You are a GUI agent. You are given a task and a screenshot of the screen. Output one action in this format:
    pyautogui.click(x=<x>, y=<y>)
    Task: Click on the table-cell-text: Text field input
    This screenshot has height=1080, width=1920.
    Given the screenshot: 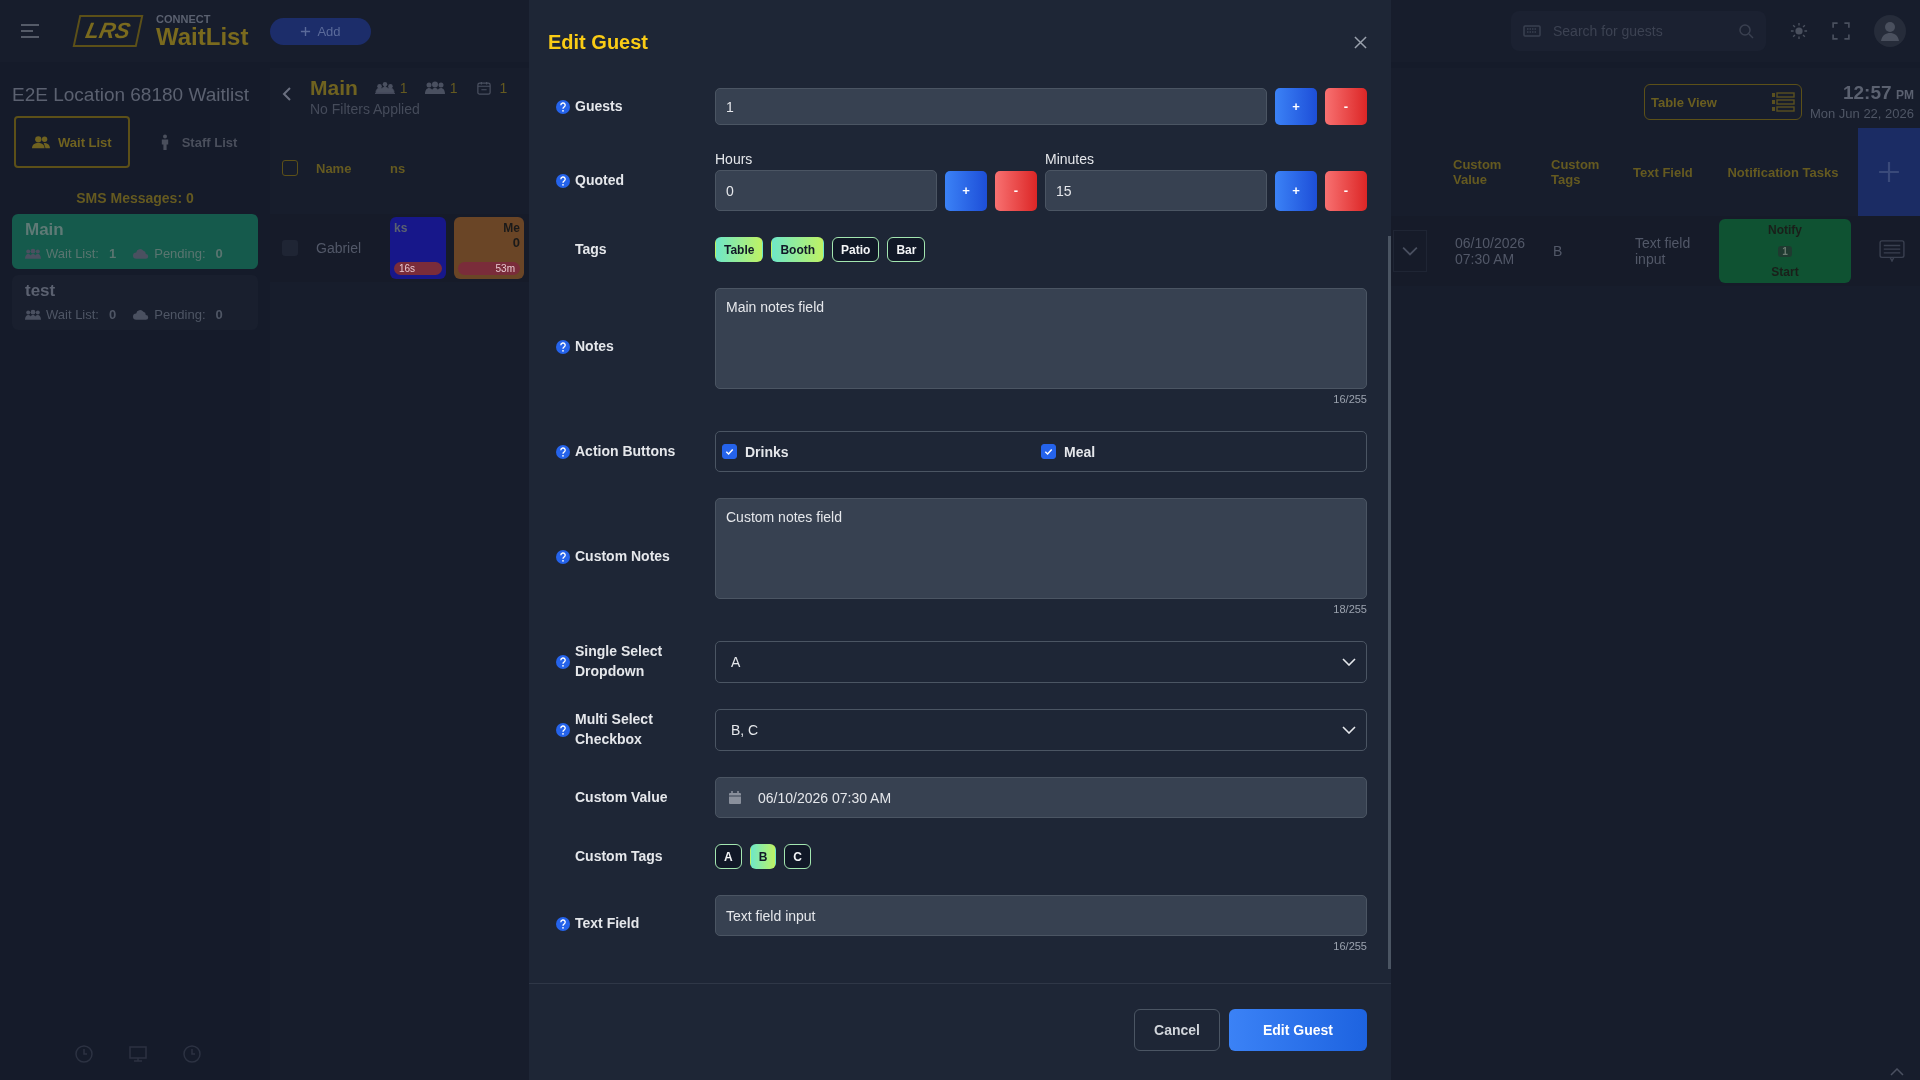 What is the action you would take?
    pyautogui.click(x=1663, y=251)
    